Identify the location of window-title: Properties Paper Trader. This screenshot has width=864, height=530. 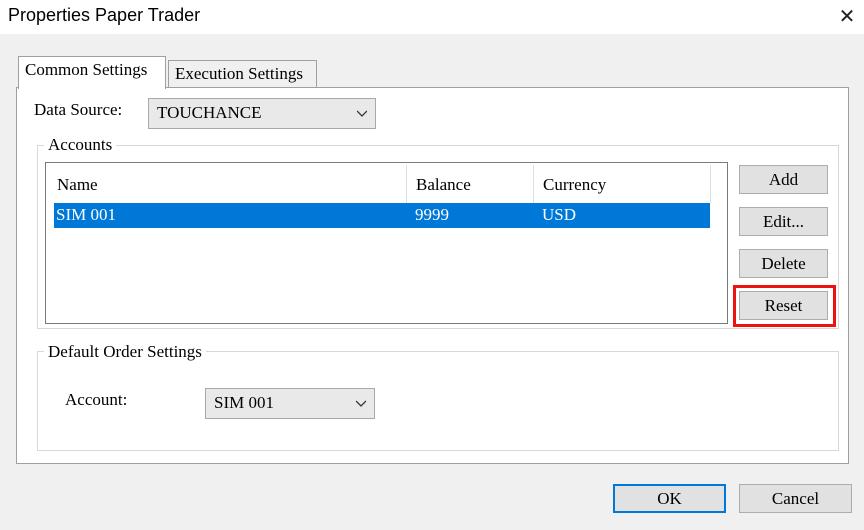
(104, 15).